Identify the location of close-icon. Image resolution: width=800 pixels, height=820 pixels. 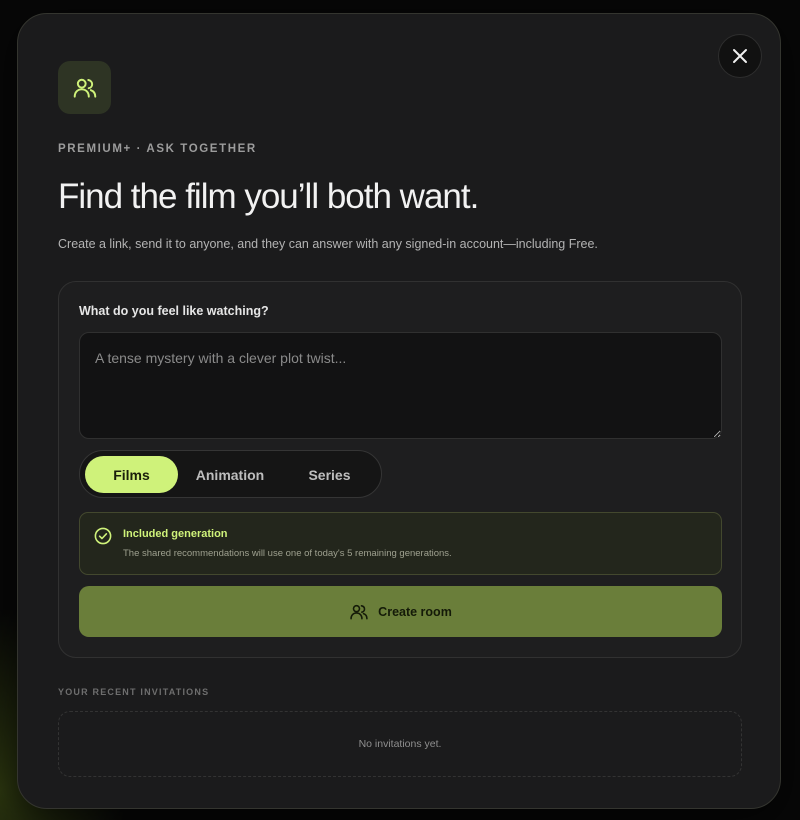
(740, 56).